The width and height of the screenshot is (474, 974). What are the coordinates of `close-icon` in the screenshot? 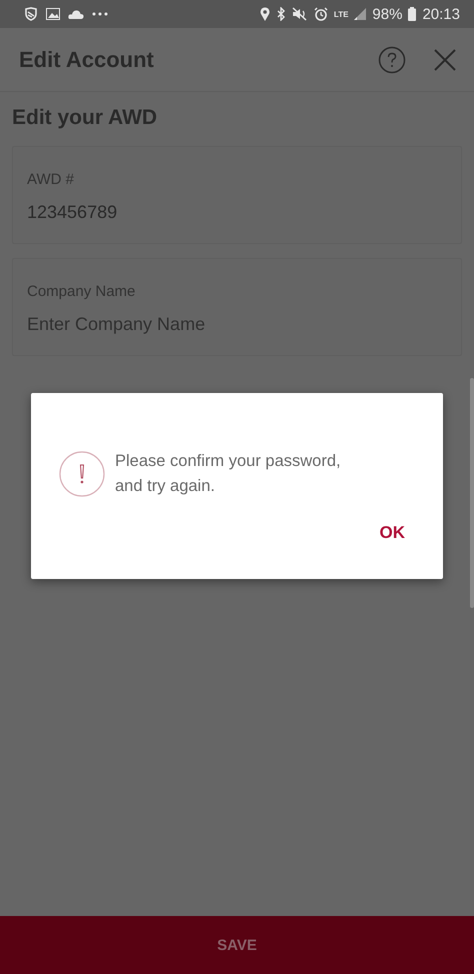 It's located at (445, 59).